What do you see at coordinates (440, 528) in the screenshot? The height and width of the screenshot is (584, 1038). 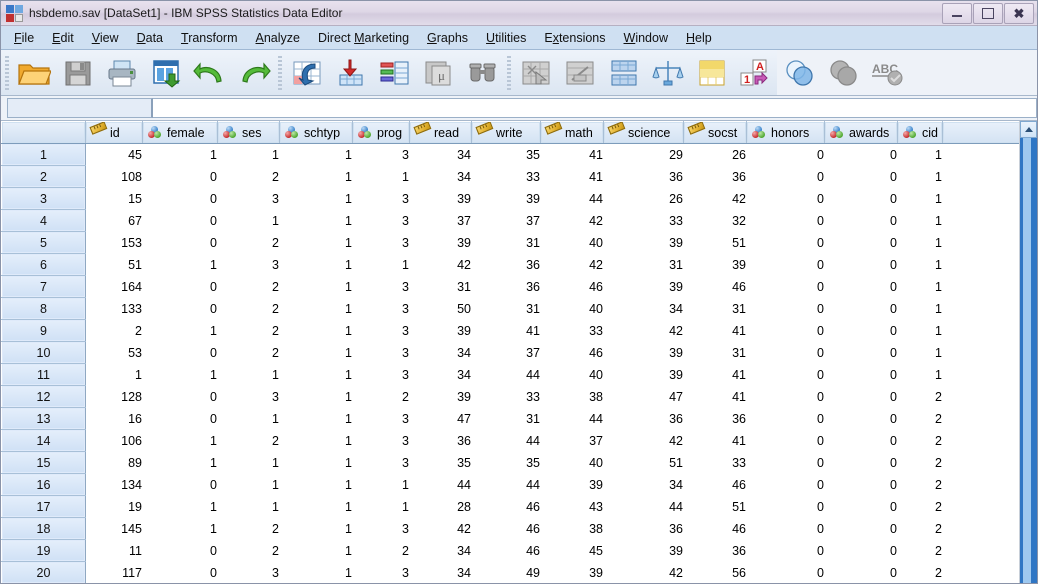 I see `cell-read: 42` at bounding box center [440, 528].